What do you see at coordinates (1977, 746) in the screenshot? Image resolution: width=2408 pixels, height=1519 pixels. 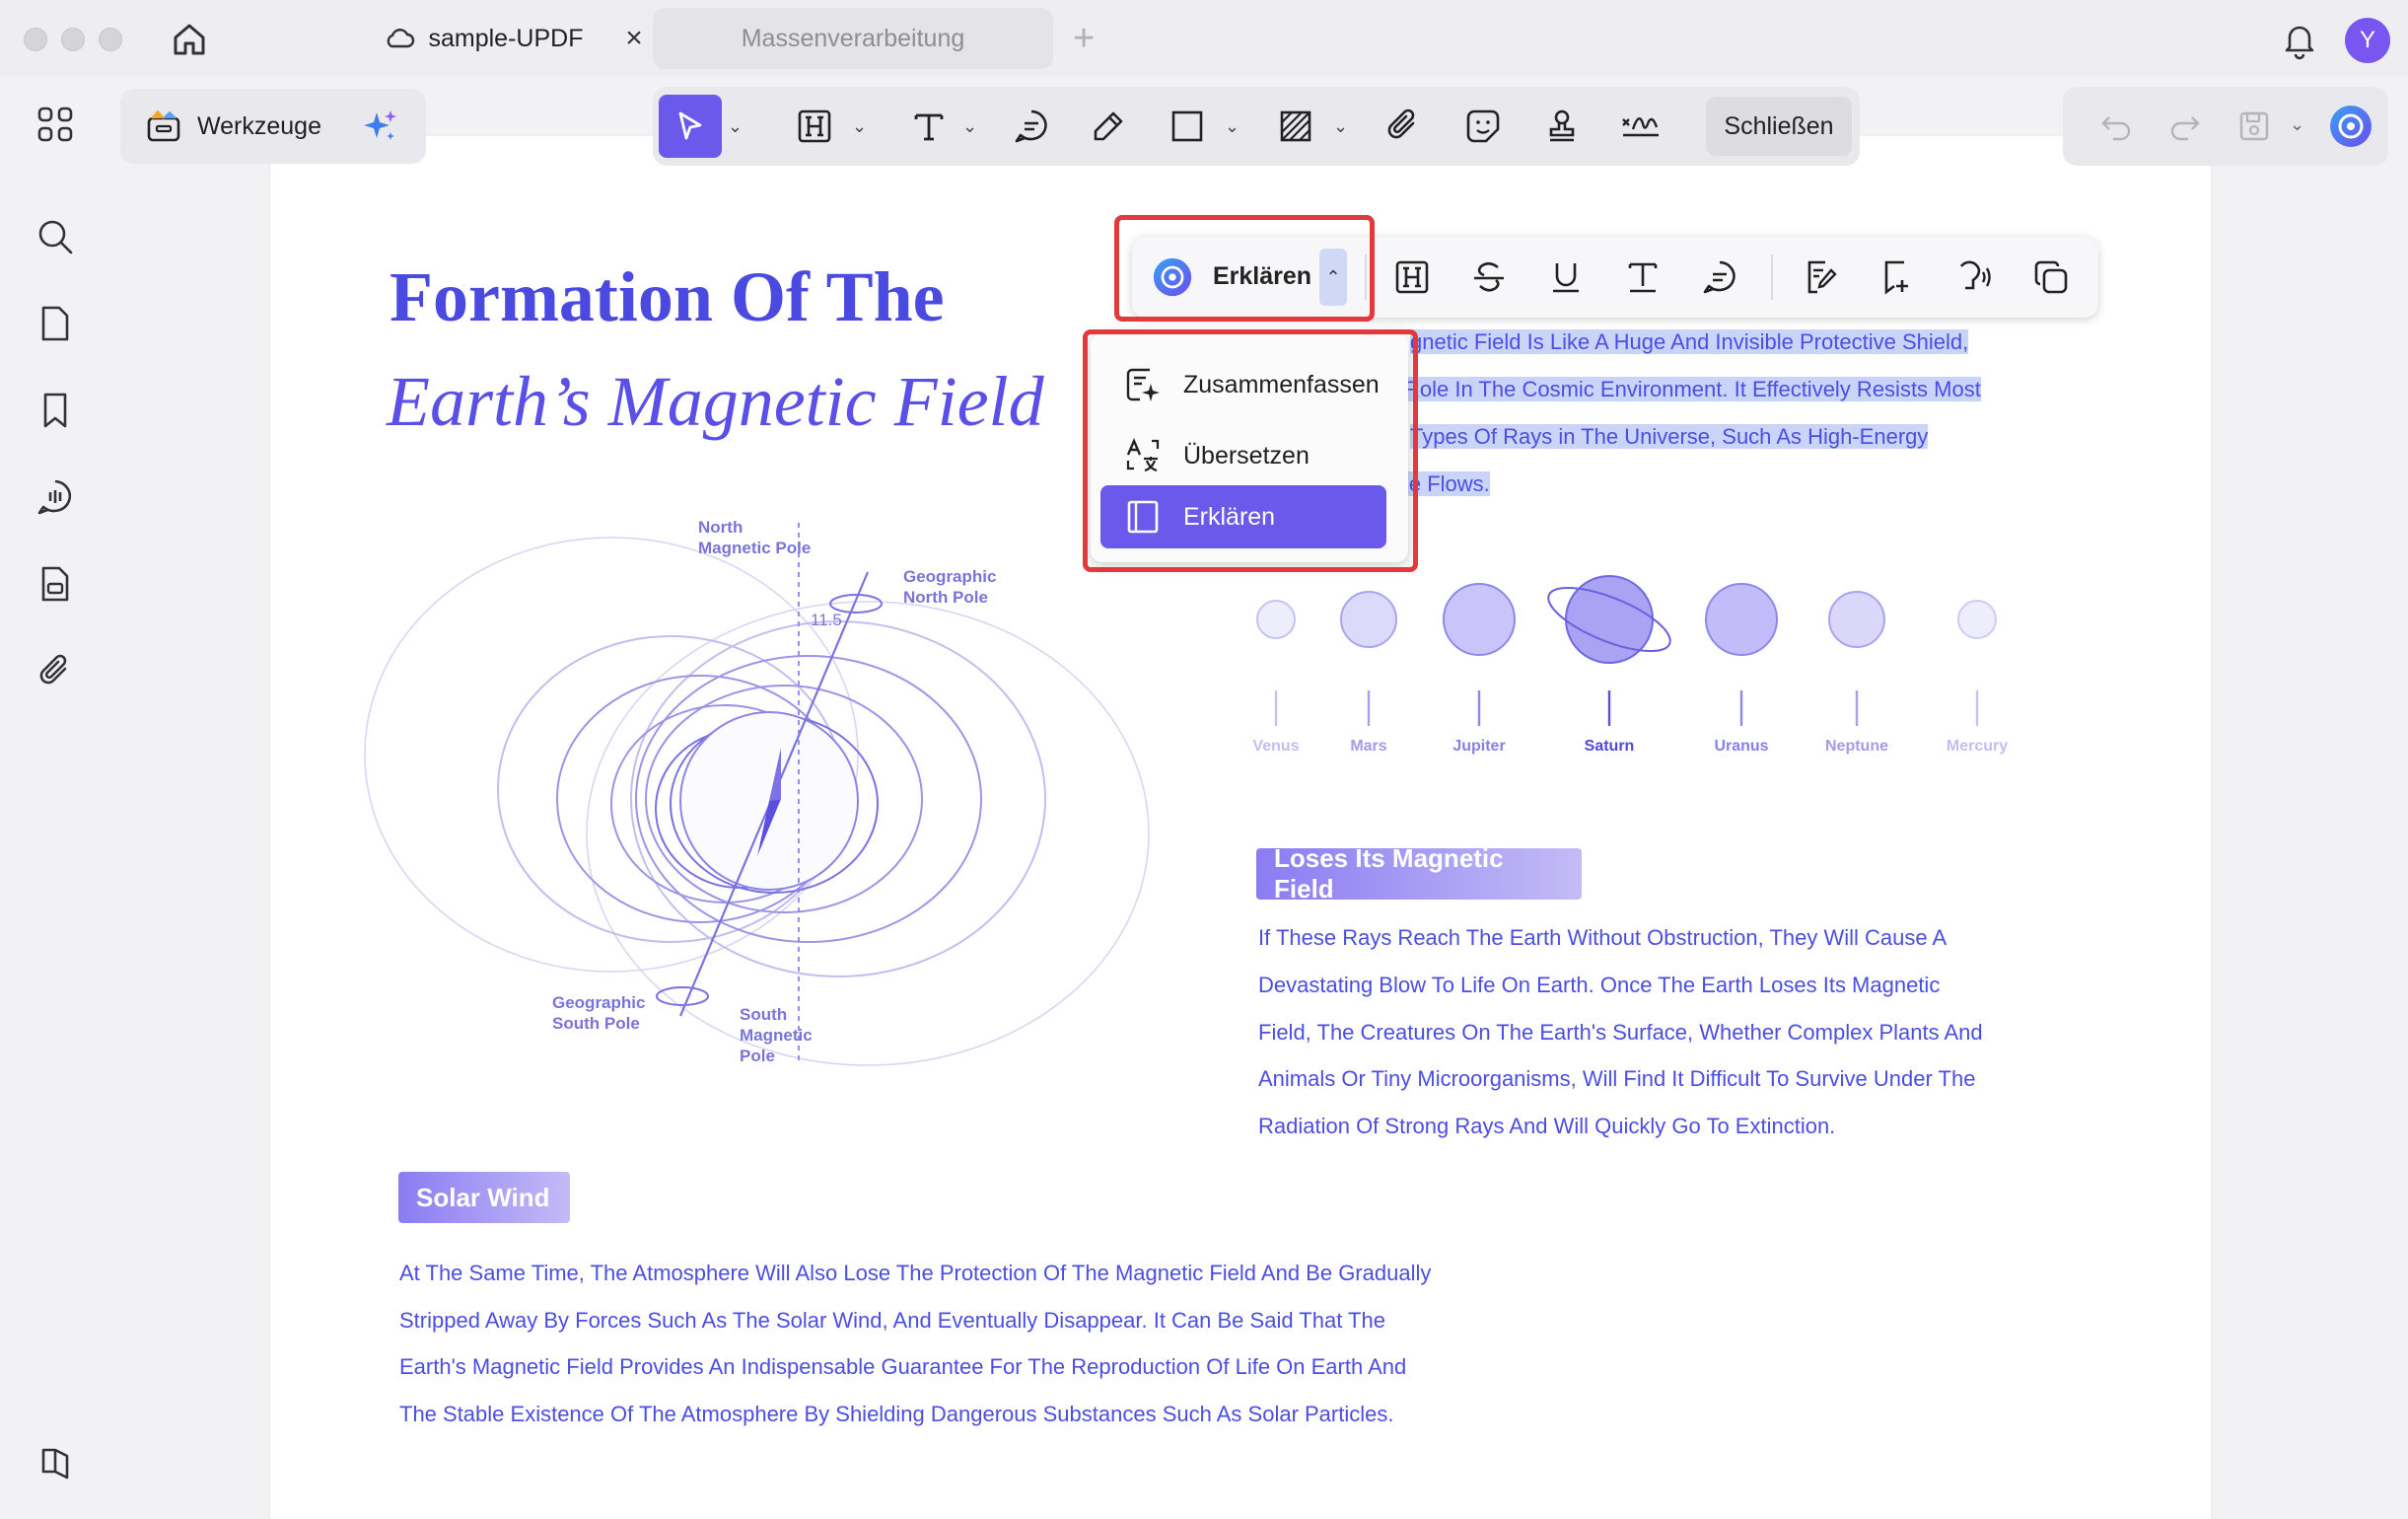 I see `planet-label: Mercury` at bounding box center [1977, 746].